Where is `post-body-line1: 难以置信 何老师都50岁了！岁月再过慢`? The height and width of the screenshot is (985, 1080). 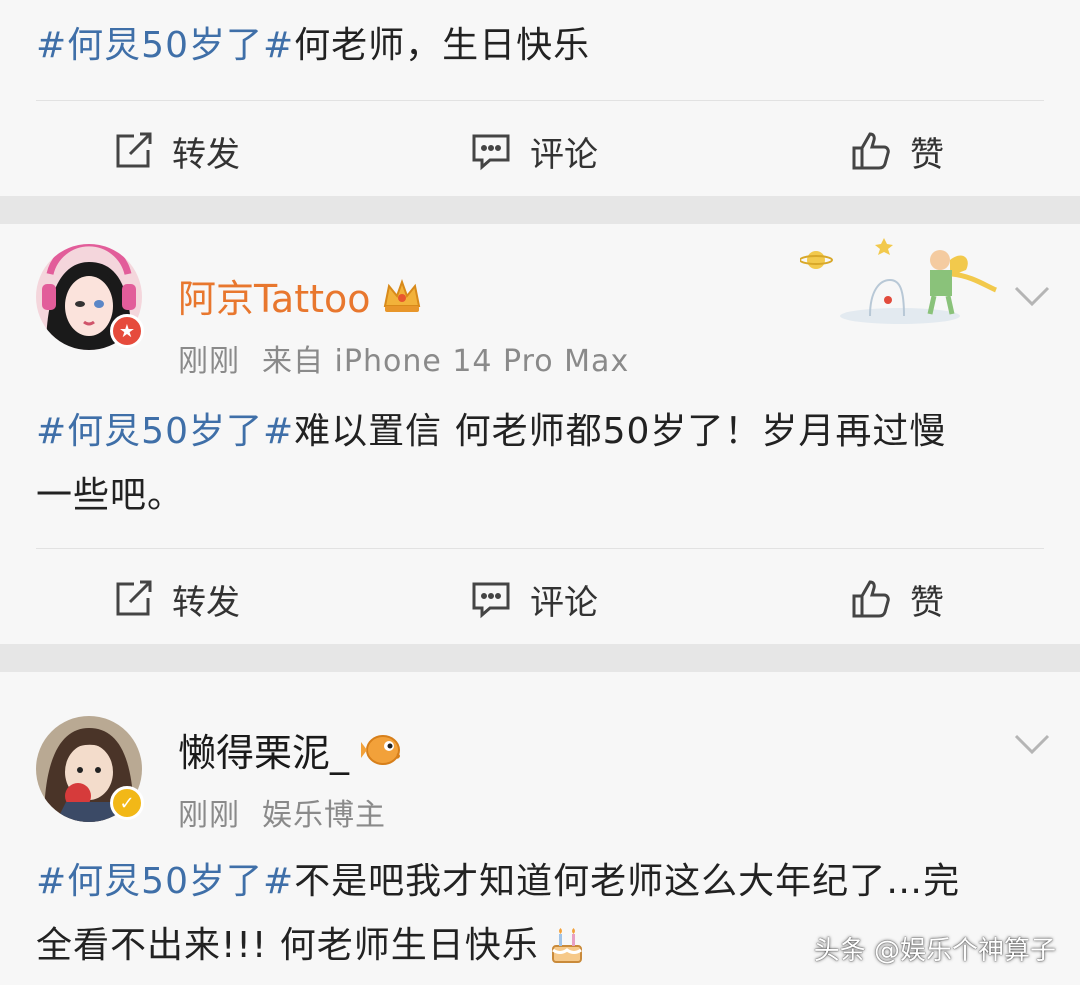 post-body-line1: 难以置信 何老师都50岁了！岁月再过慢 is located at coordinates (620, 431).